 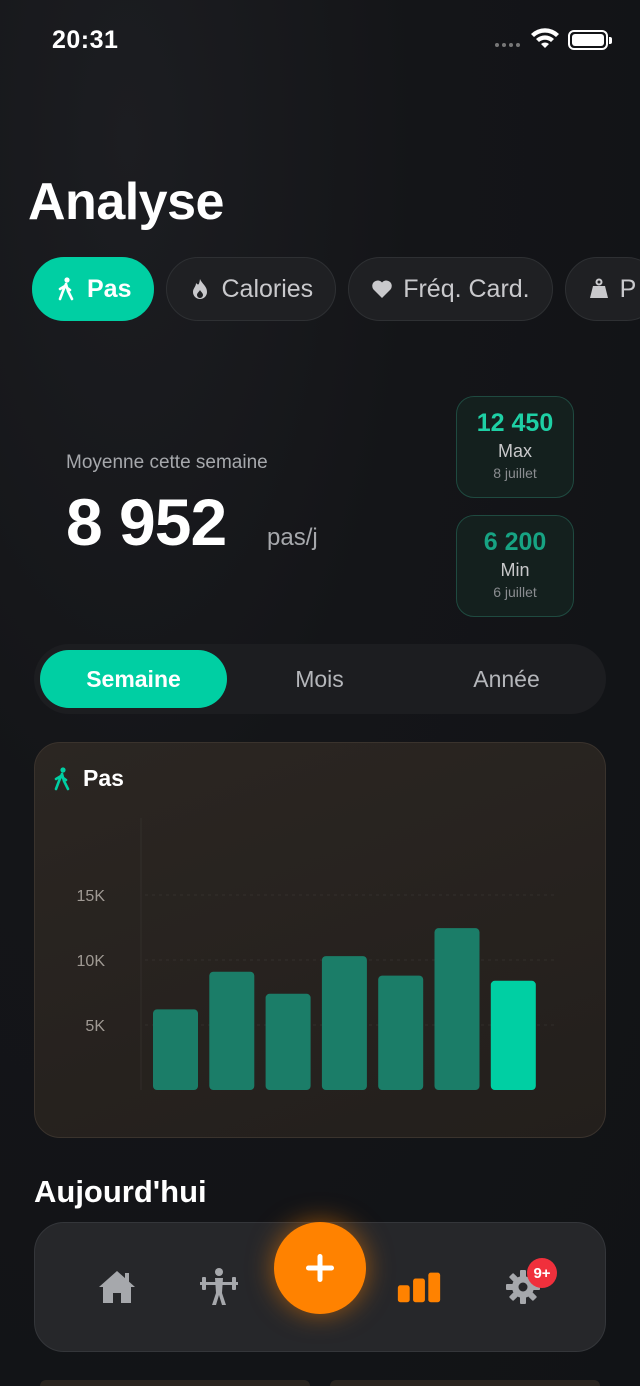 I want to click on tab-analytics, so click(x=419, y=1287).